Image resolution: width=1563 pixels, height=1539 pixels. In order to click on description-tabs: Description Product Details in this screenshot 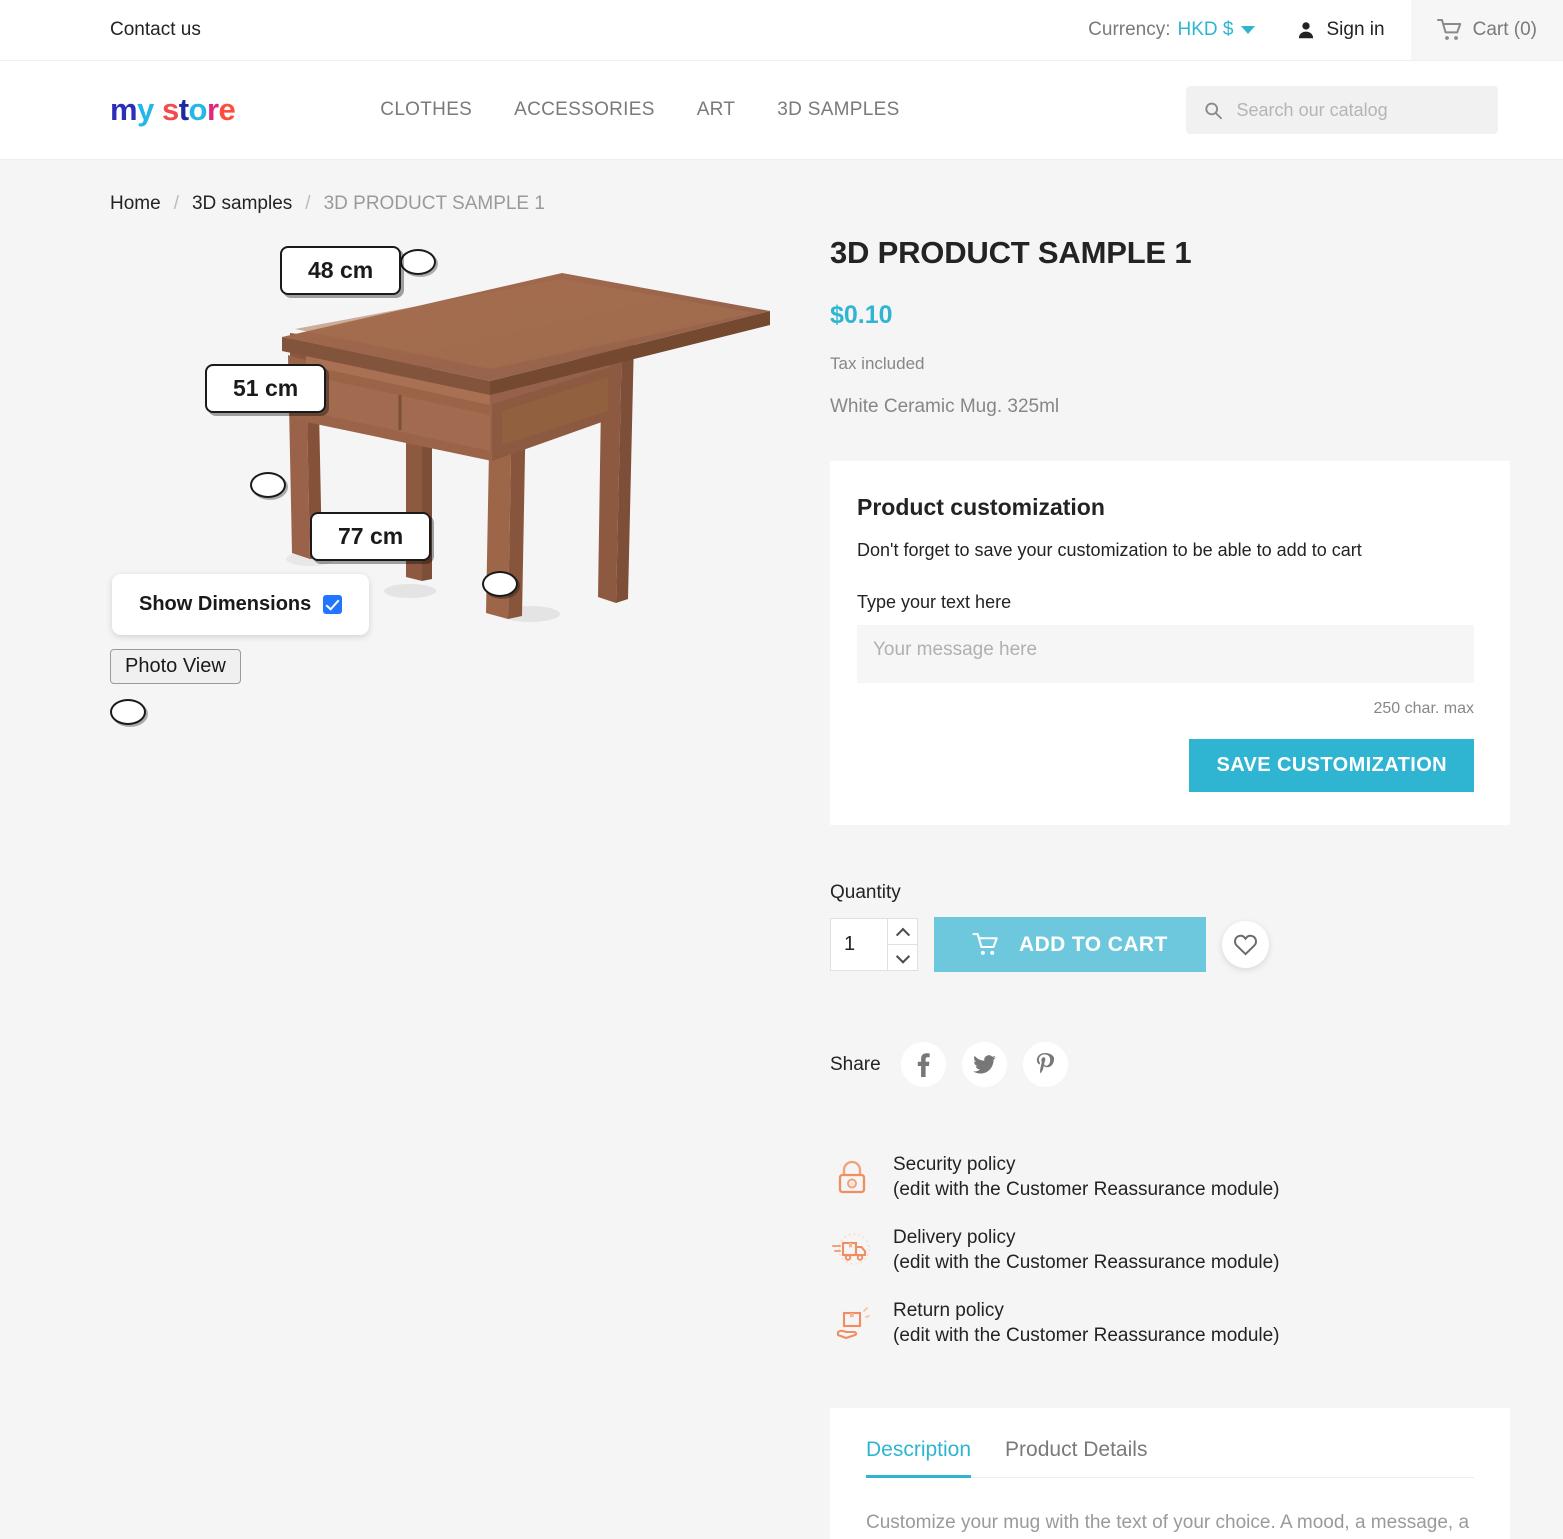, I will do `click(1170, 1458)`.